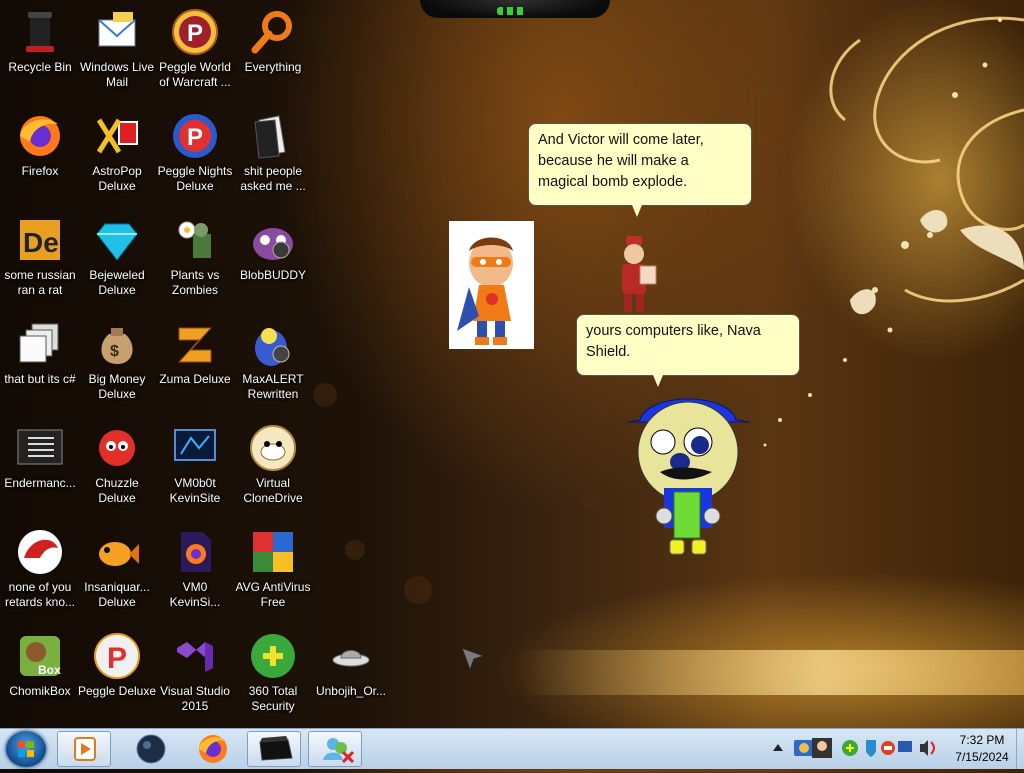  Describe the element at coordinates (117, 448) in the screenshot. I see `chuzzle-icon` at that location.